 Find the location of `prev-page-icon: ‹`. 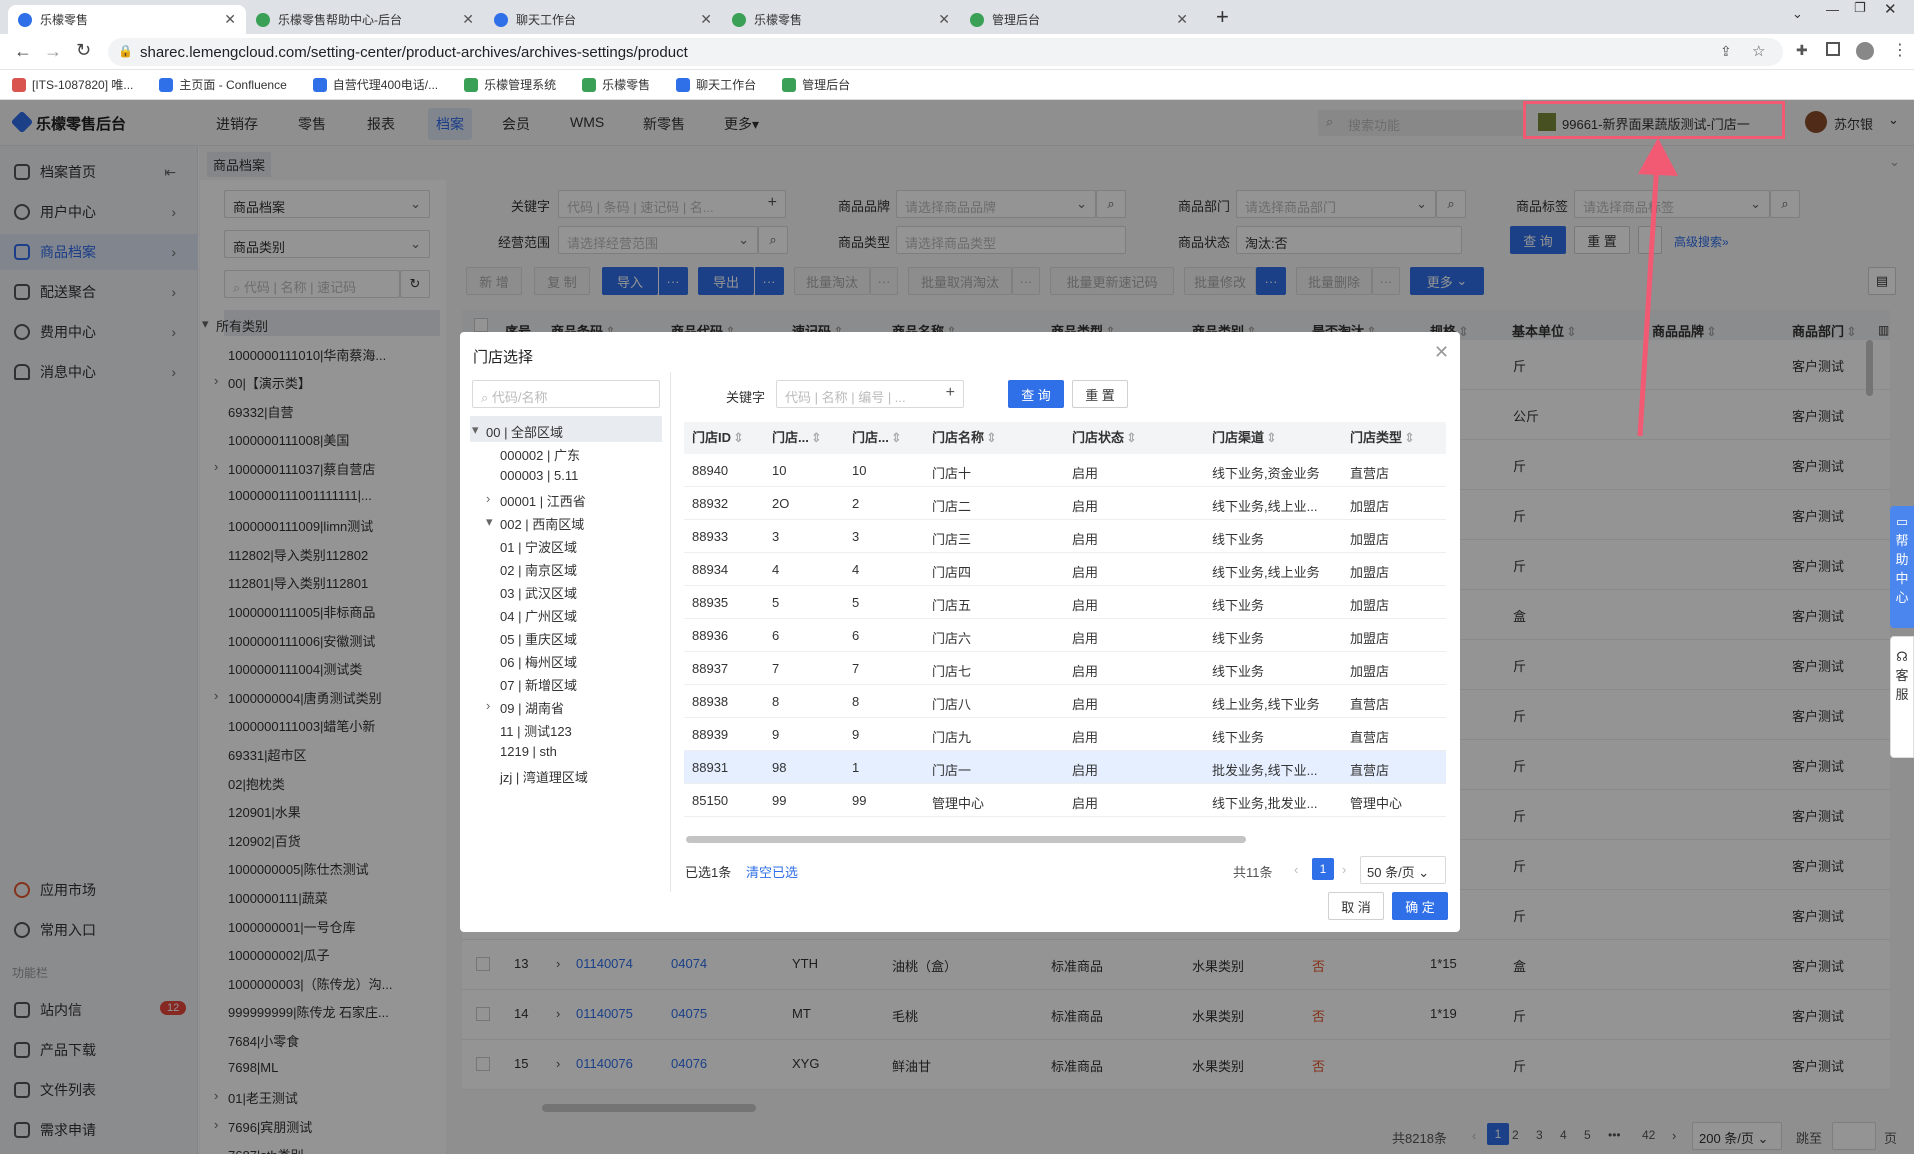

prev-page-icon: ‹ is located at coordinates (1296, 869).